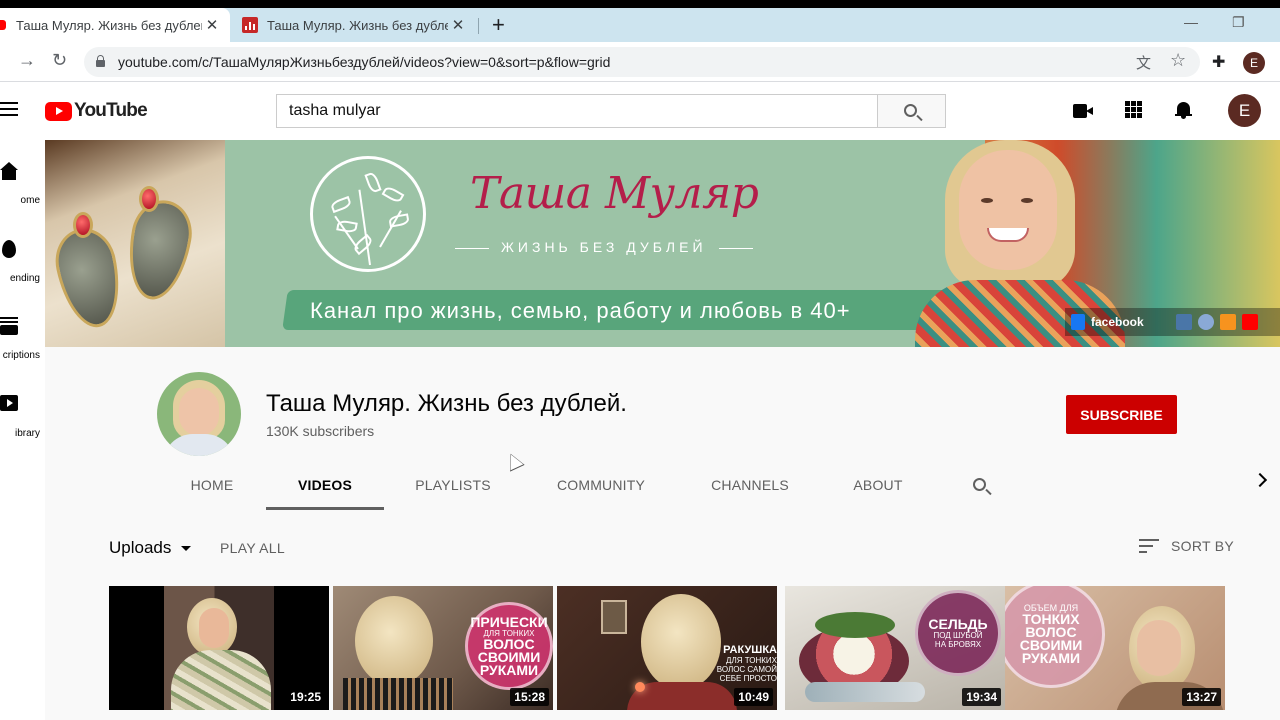 The width and height of the screenshot is (1280, 720). Describe the element at coordinates (1254, 63) in the screenshot. I see `browser-profile-avatar: E` at that location.